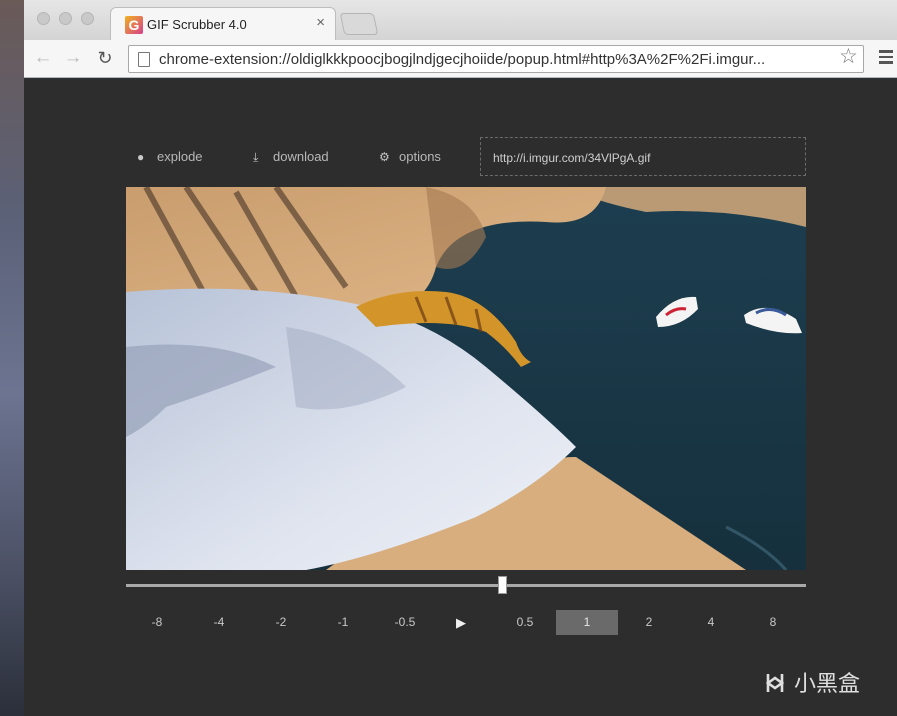 The image size is (897, 716). What do you see at coordinates (643, 156) in the screenshot?
I see `gif-url-input: http://i.imgur.com/34VlPgA.gif` at bounding box center [643, 156].